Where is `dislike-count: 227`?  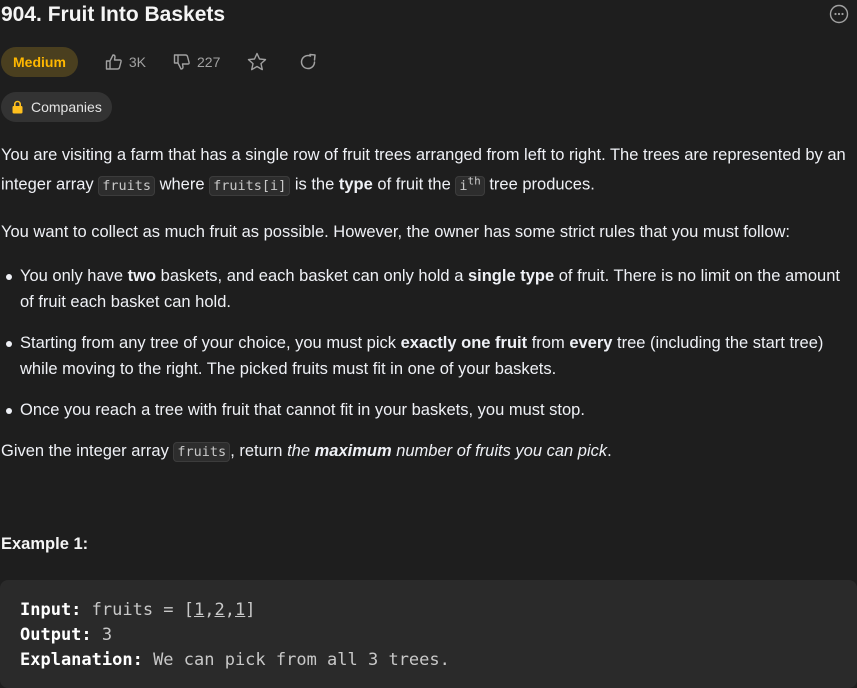
dislike-count: 227 is located at coordinates (209, 62).